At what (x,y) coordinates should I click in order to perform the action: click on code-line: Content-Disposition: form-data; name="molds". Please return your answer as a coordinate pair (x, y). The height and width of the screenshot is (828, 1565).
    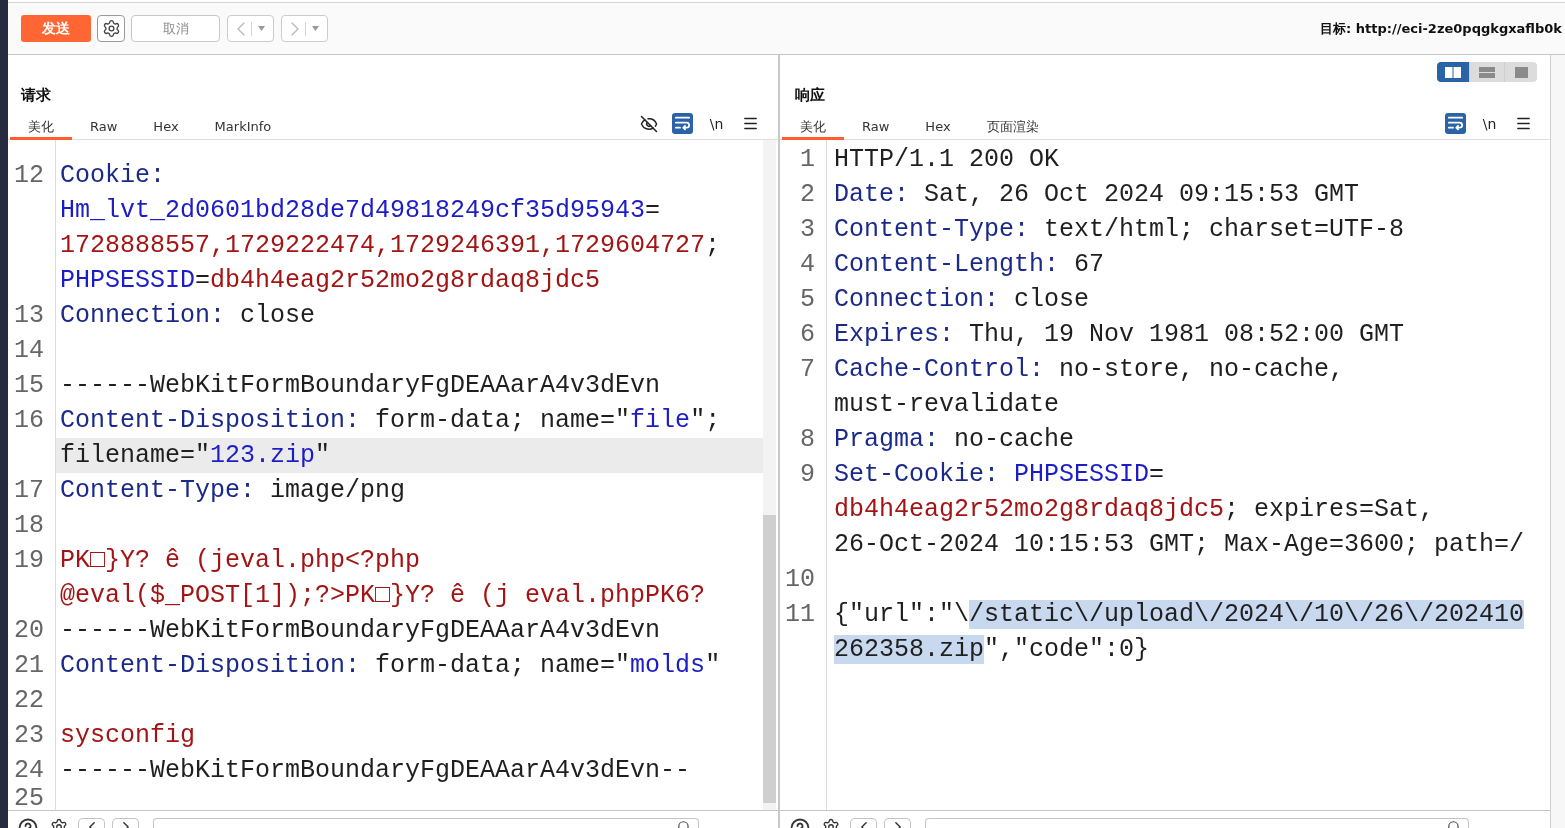
    Looking at the image, I should click on (390, 665).